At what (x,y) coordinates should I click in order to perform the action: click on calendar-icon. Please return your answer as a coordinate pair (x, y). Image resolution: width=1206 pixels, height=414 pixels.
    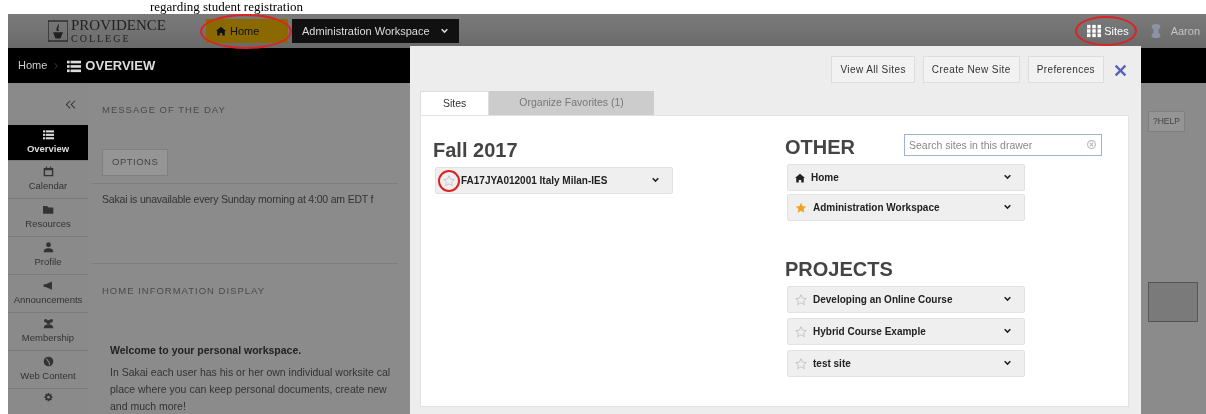
    Looking at the image, I should click on (48, 171).